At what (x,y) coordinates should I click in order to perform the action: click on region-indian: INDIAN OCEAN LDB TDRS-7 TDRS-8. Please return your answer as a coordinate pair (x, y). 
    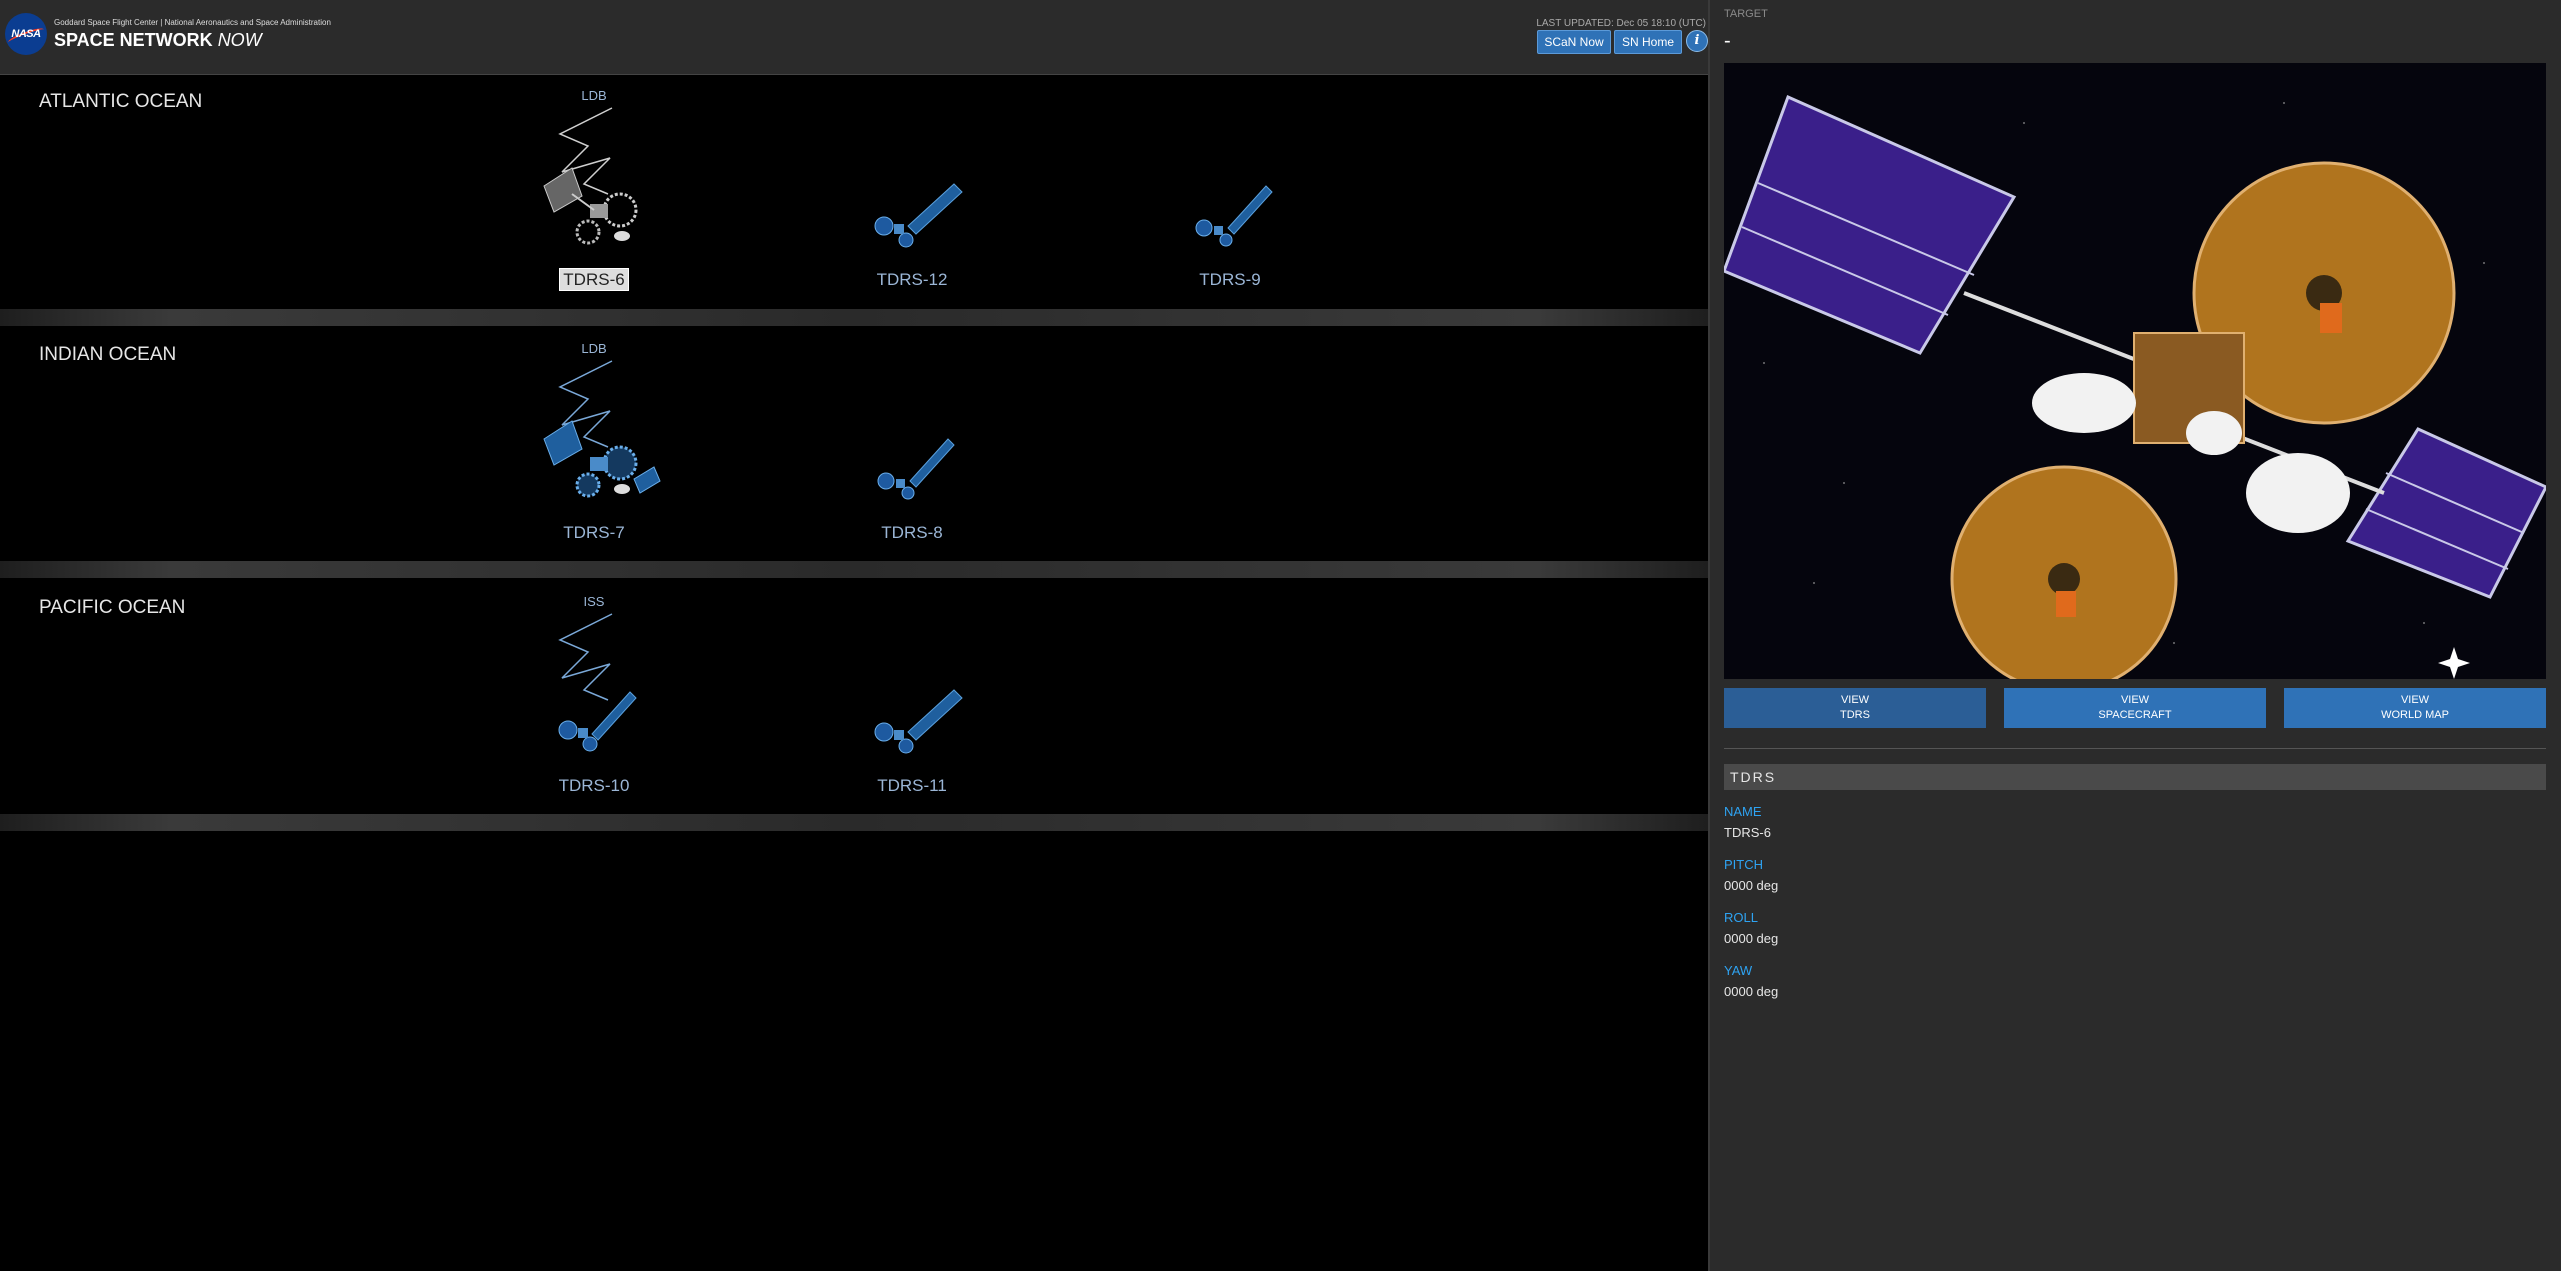
    Looking at the image, I should click on (854, 444).